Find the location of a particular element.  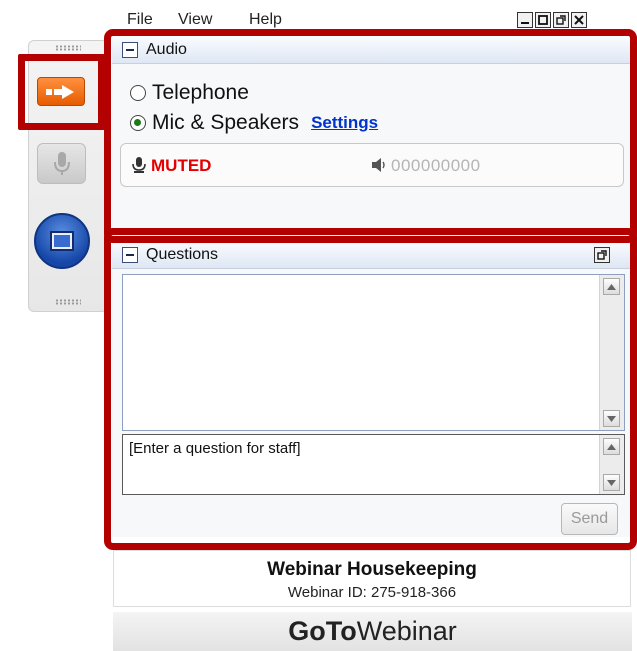

show-hide-panel-button is located at coordinates (61, 91).